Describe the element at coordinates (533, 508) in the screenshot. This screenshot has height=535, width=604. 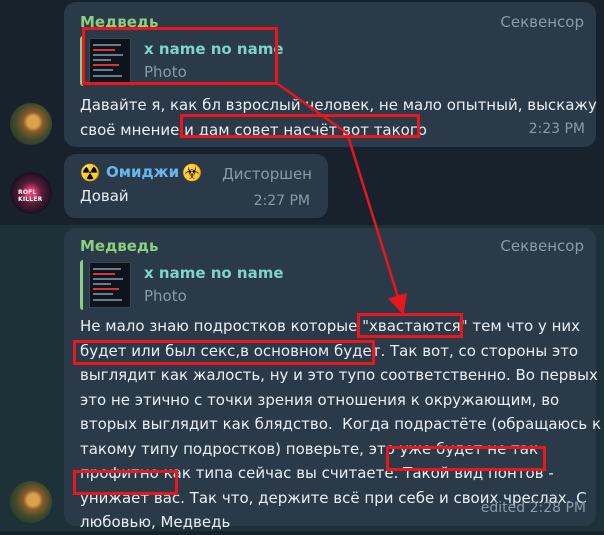
I see `message-time: edited 2:28 PM` at that location.